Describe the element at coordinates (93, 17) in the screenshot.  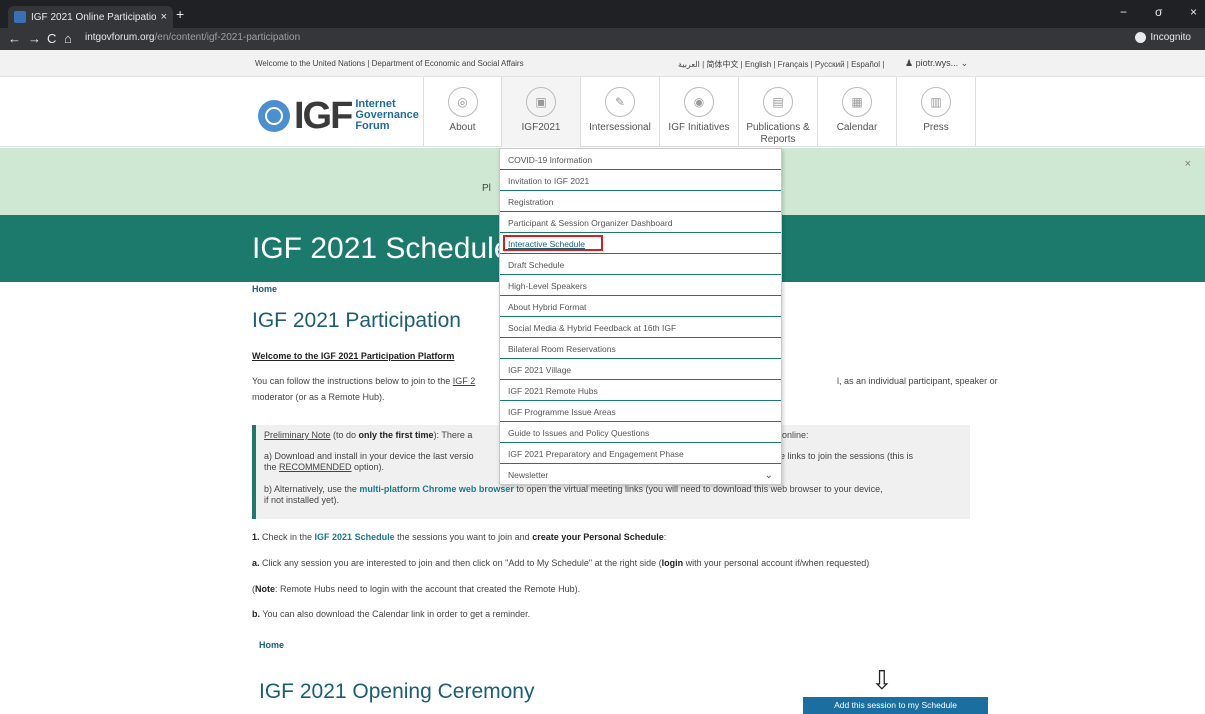
I see `tab-title: IGF 2021 Online Participation | In` at that location.